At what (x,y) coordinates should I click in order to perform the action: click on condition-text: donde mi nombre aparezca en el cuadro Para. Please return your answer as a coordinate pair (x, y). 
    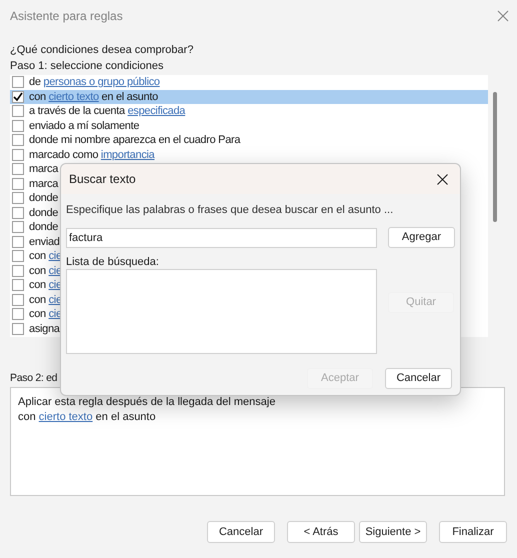
    Looking at the image, I should click on (134, 140).